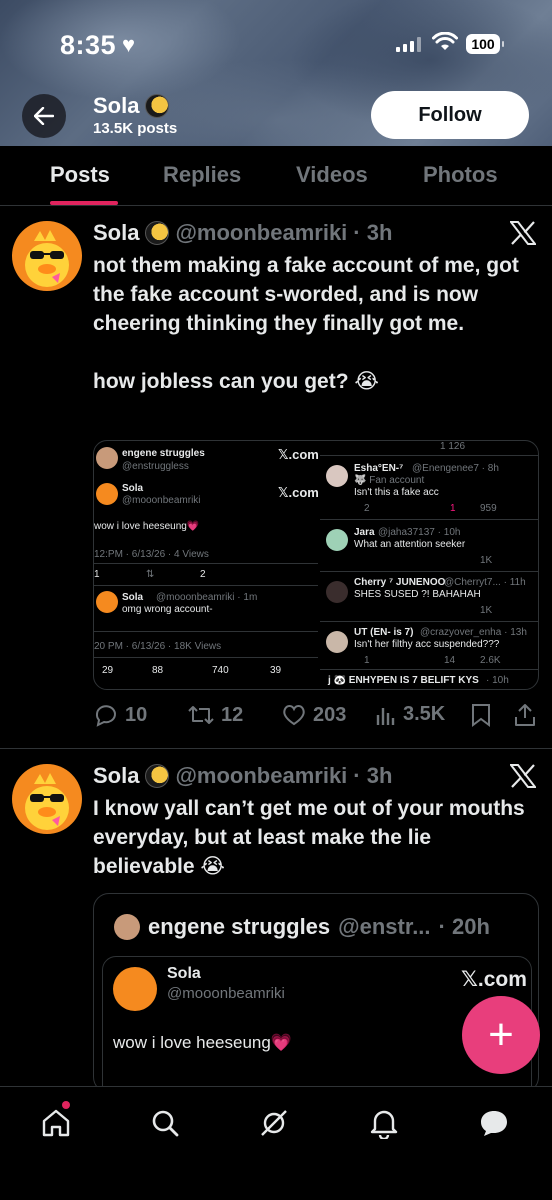 This screenshot has width=552, height=1200. What do you see at coordinates (389, 480) in the screenshot?
I see `media-text: 🐺 Fan account` at bounding box center [389, 480].